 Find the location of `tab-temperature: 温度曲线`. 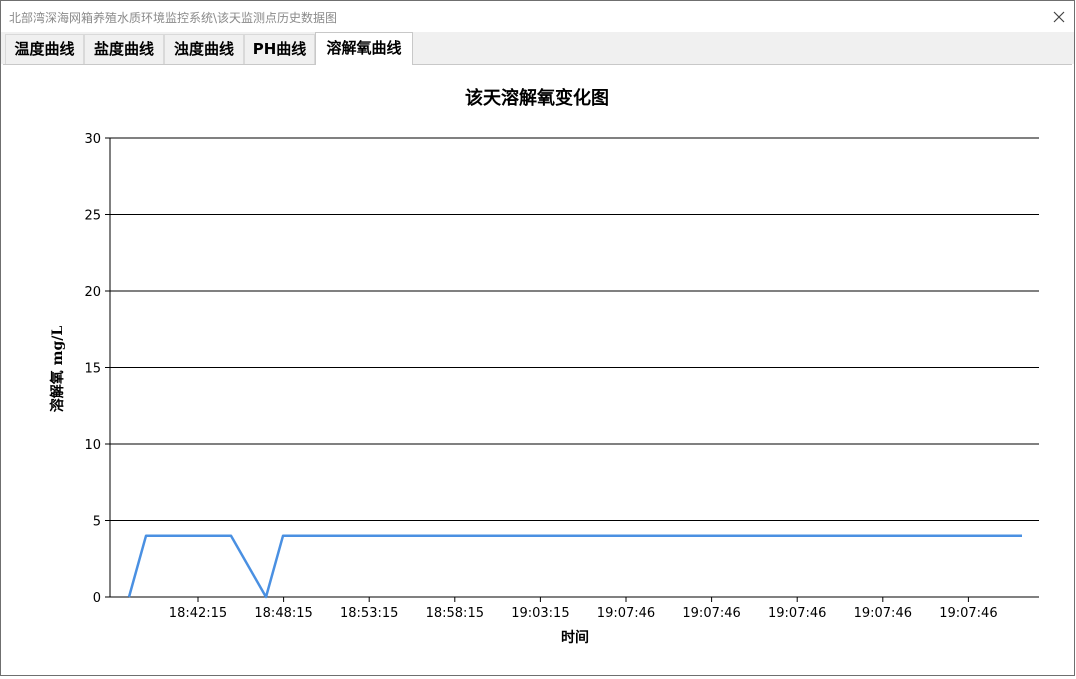

tab-temperature: 温度曲线 is located at coordinates (44, 49).